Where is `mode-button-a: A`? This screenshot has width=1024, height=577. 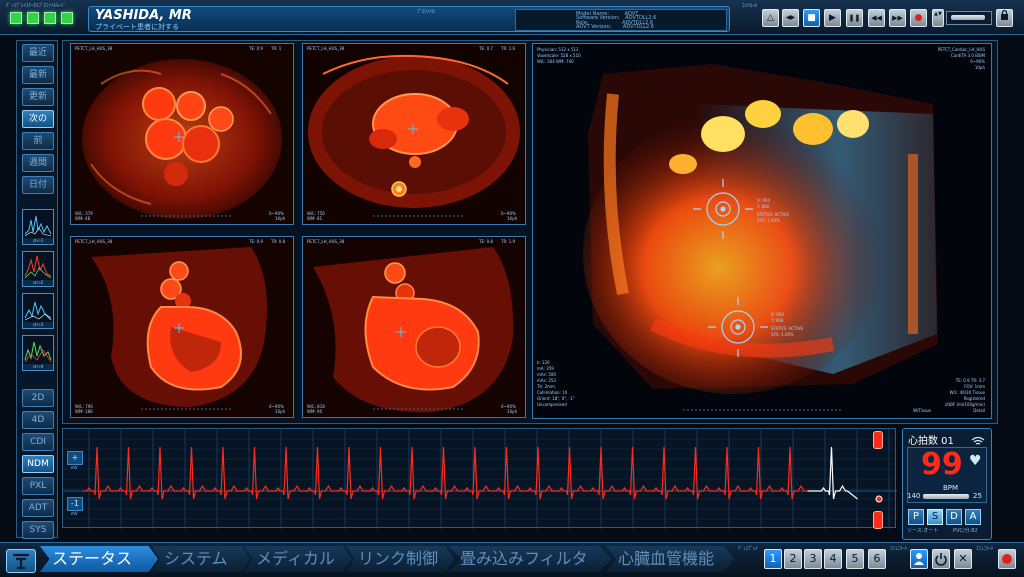 mode-button-a: A is located at coordinates (973, 517).